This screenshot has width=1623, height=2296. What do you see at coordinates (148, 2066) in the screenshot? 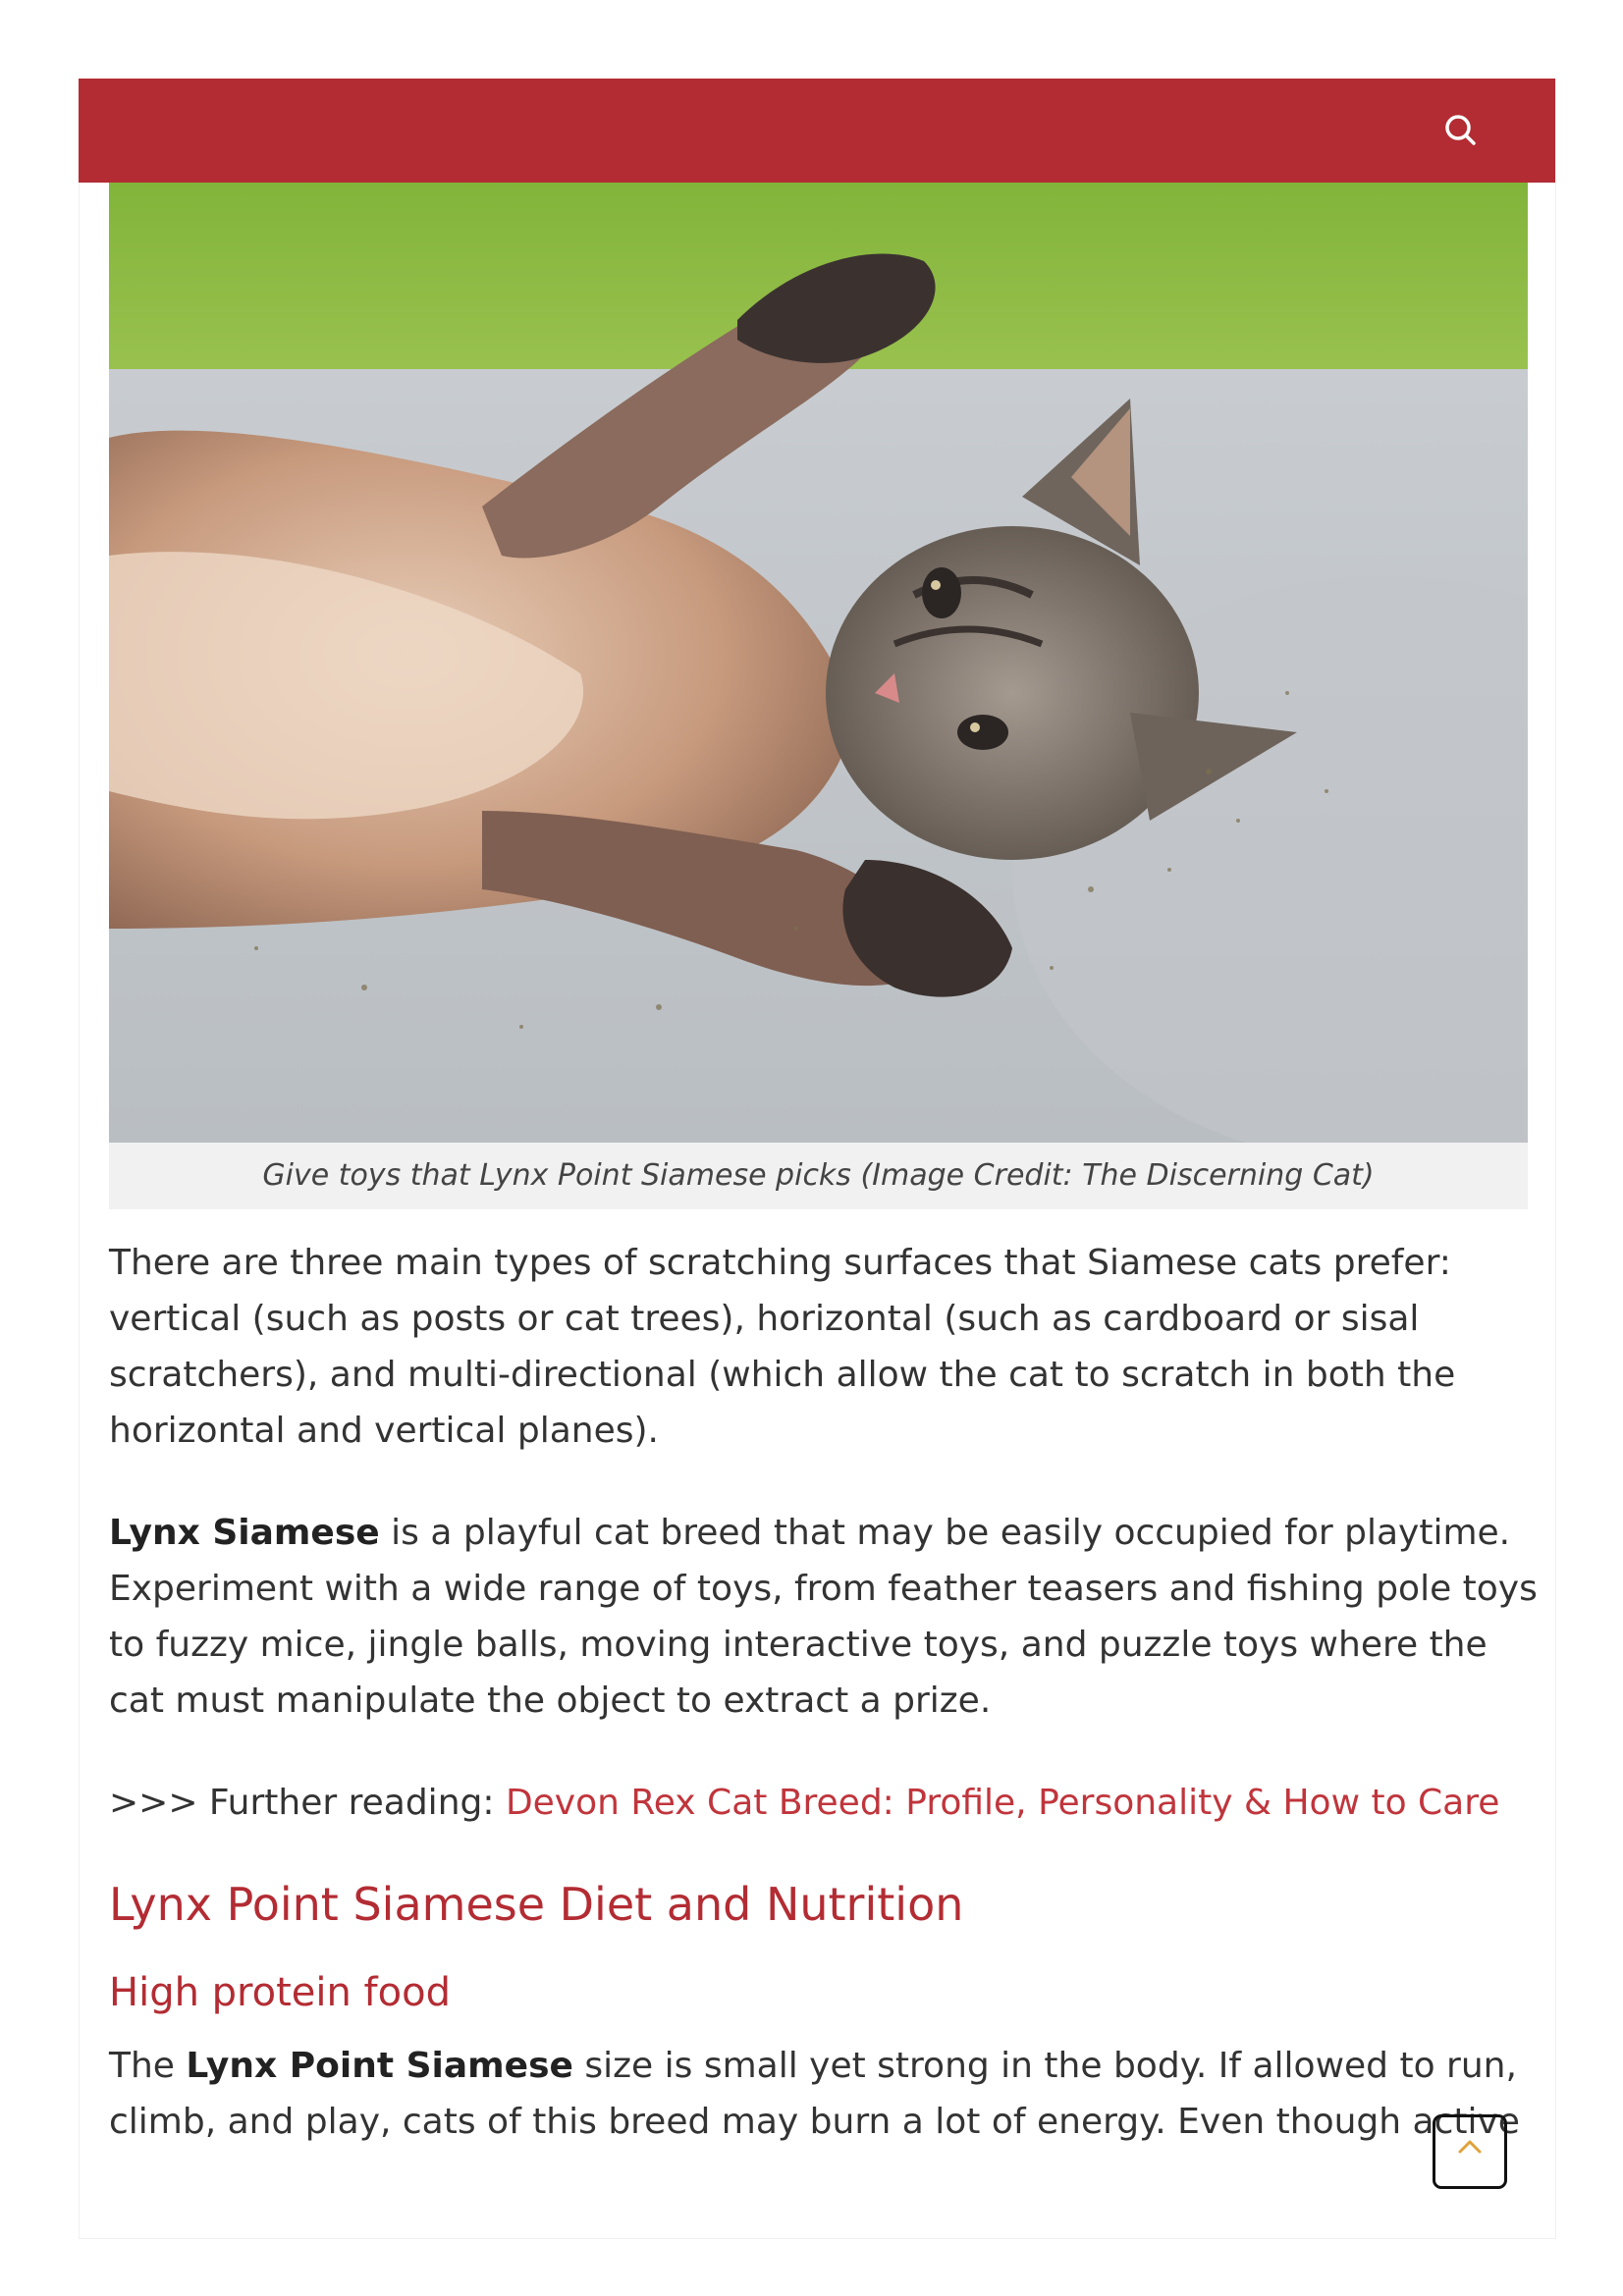
I see `paragraph-protein-start: The` at bounding box center [148, 2066].